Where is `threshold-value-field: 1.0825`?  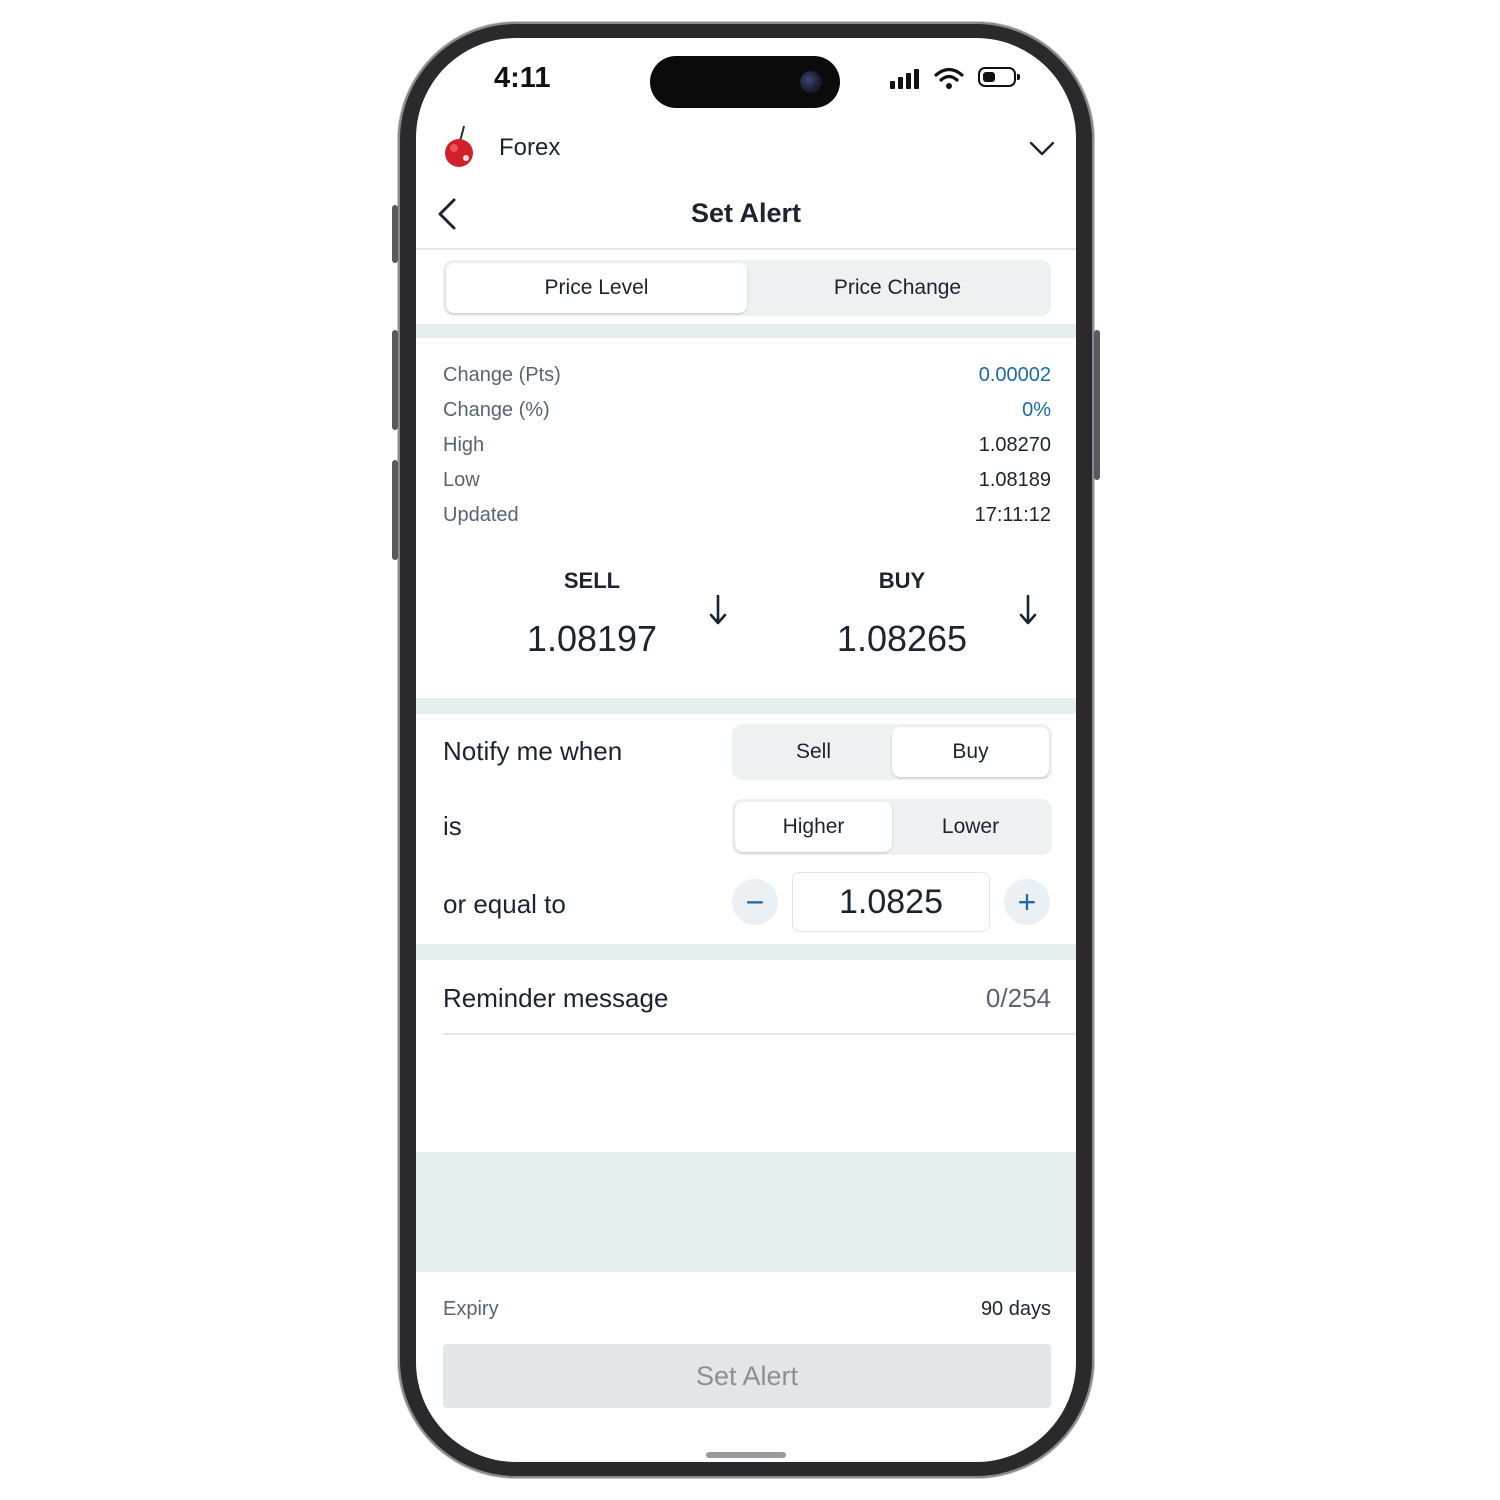 threshold-value-field: 1.0825 is located at coordinates (891, 902).